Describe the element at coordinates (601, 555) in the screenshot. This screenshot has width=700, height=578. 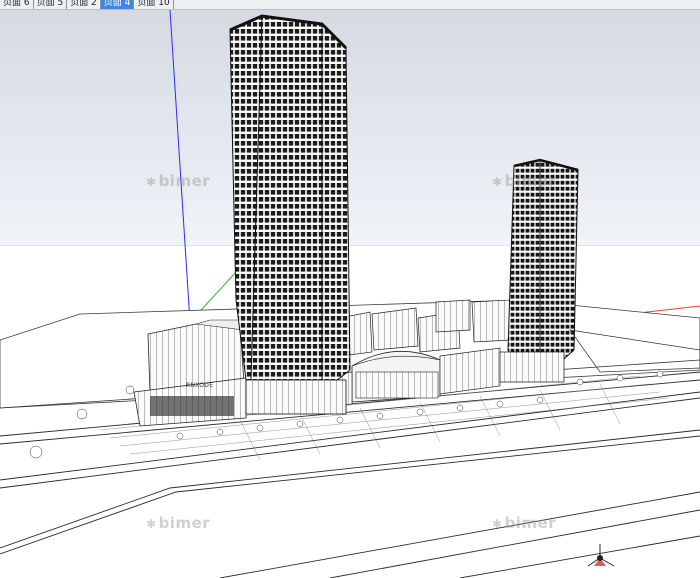
I see `axis-origin-icon` at that location.